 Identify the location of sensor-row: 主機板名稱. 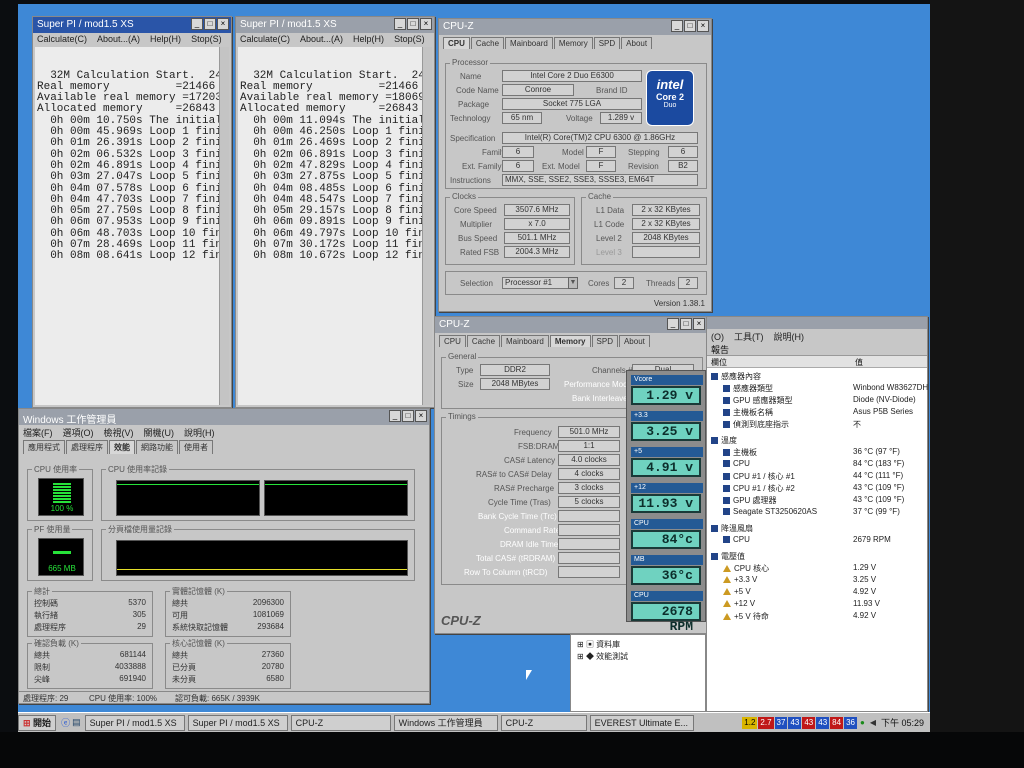
(748, 412).